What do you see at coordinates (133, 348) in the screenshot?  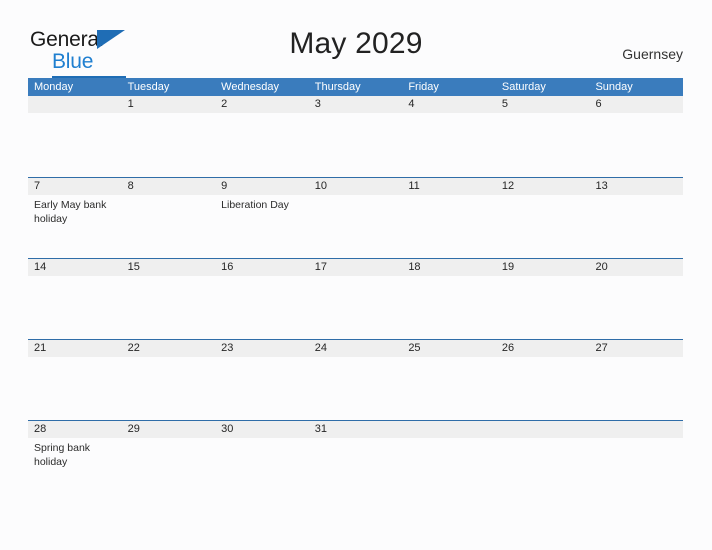 I see `day-number: 22` at bounding box center [133, 348].